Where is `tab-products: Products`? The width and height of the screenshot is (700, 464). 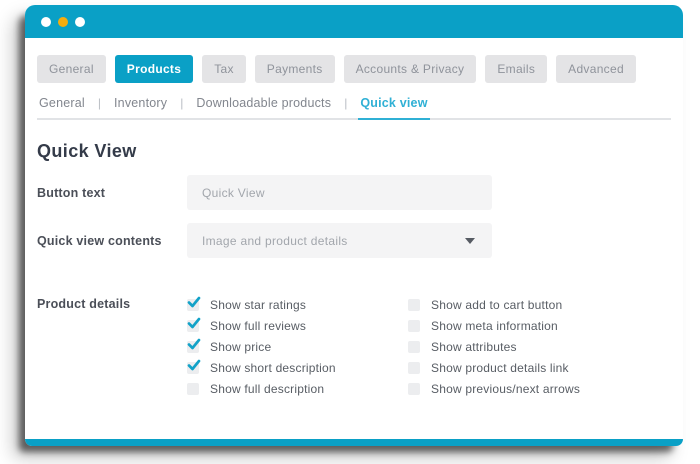 tab-products: Products is located at coordinates (154, 69).